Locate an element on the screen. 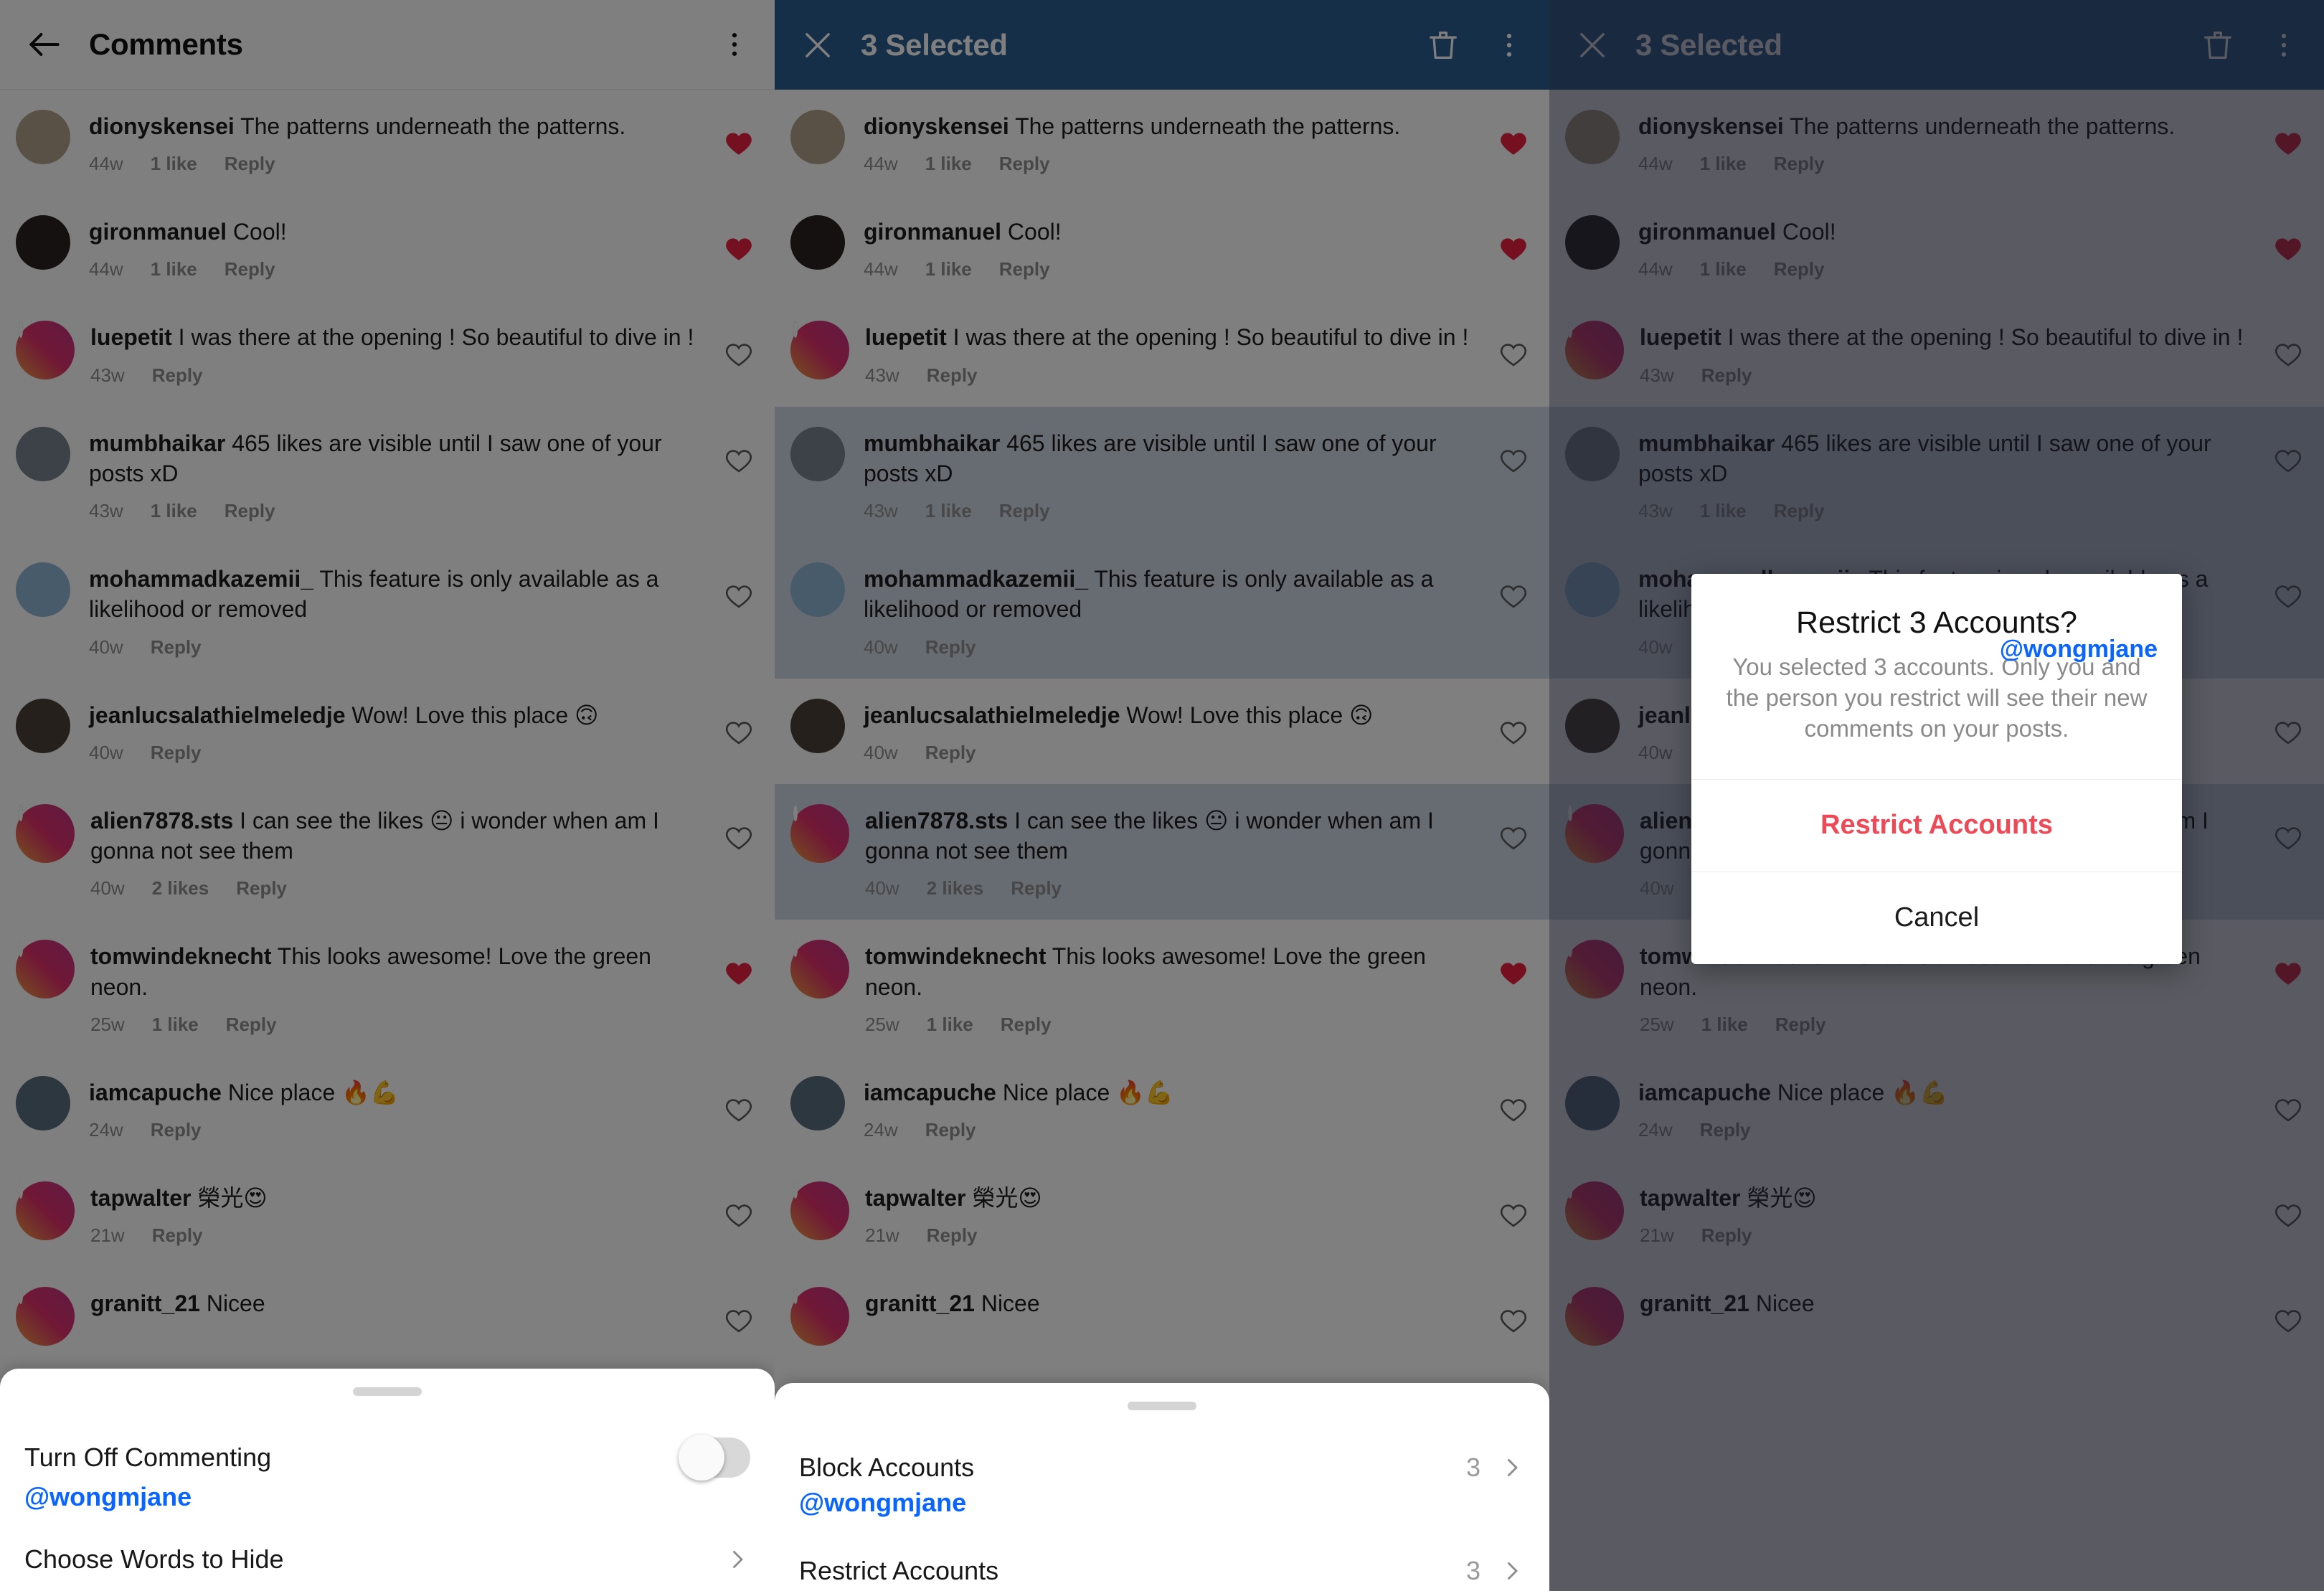 This screenshot has width=2324, height=1591. comment-username: gironmanuel is located at coordinates (932, 232).